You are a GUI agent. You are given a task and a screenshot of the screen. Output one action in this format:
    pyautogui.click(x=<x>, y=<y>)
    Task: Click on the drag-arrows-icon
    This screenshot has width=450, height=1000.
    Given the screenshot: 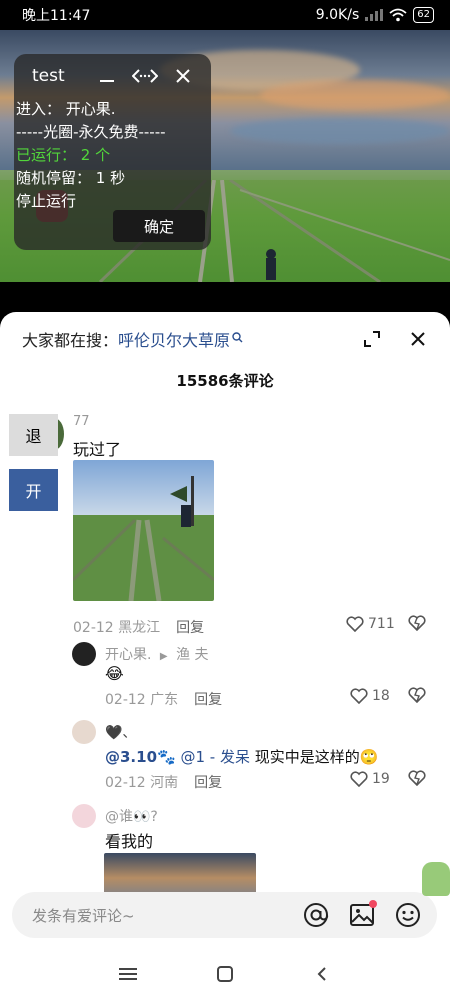 What is the action you would take?
    pyautogui.click(x=145, y=76)
    